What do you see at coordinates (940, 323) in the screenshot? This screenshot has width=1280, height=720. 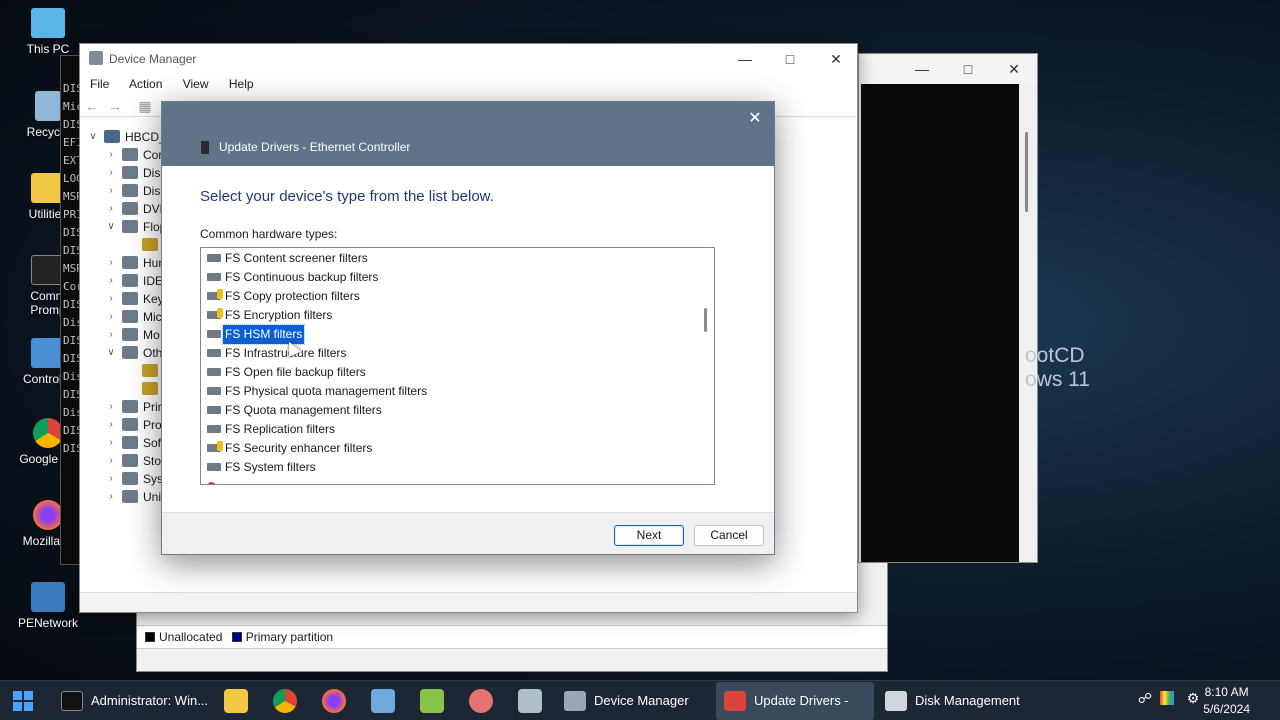 I see `console-area` at bounding box center [940, 323].